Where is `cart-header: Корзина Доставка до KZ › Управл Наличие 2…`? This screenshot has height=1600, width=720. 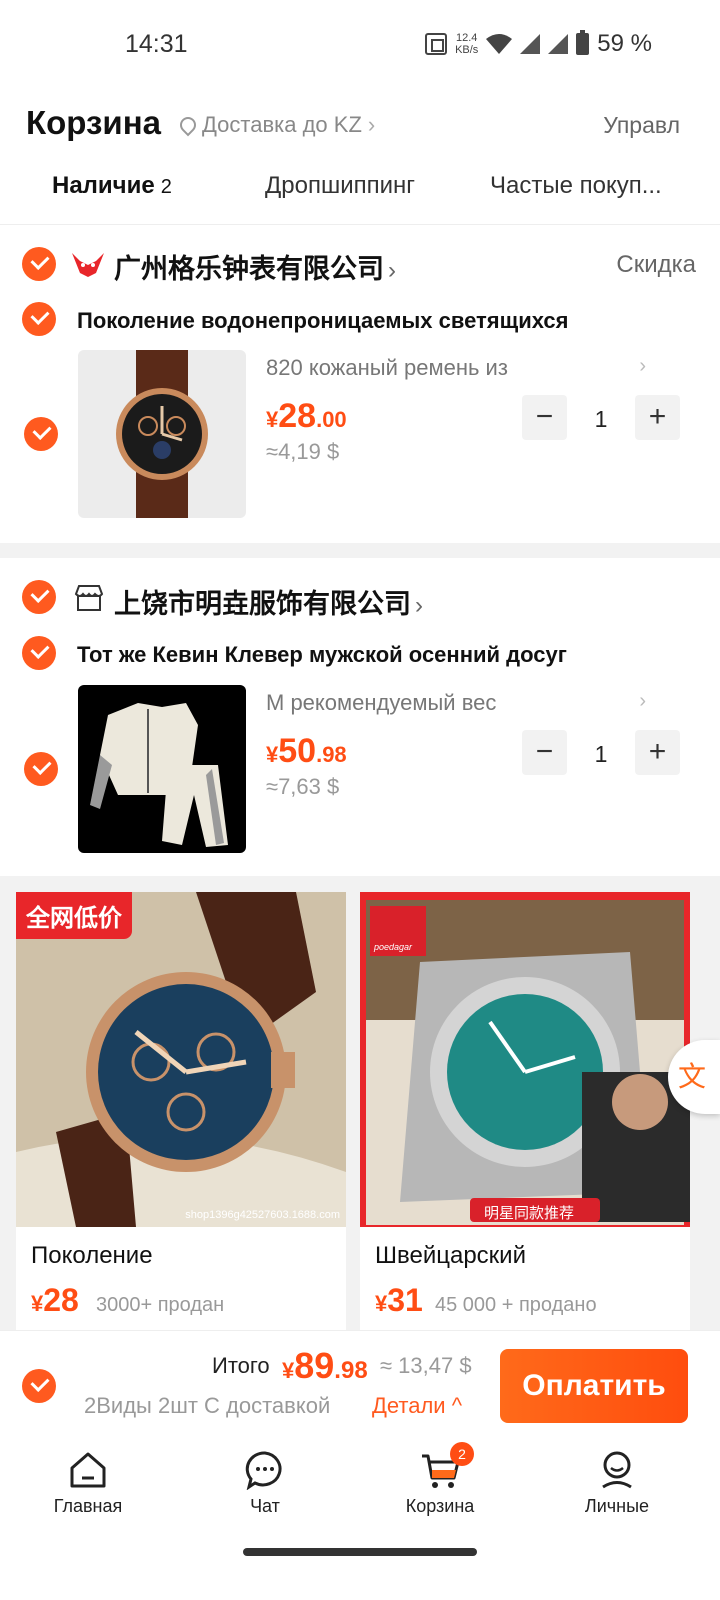
cart-header: Корзина Доставка до KZ › Управл Наличие 2… is located at coordinates (360, 157).